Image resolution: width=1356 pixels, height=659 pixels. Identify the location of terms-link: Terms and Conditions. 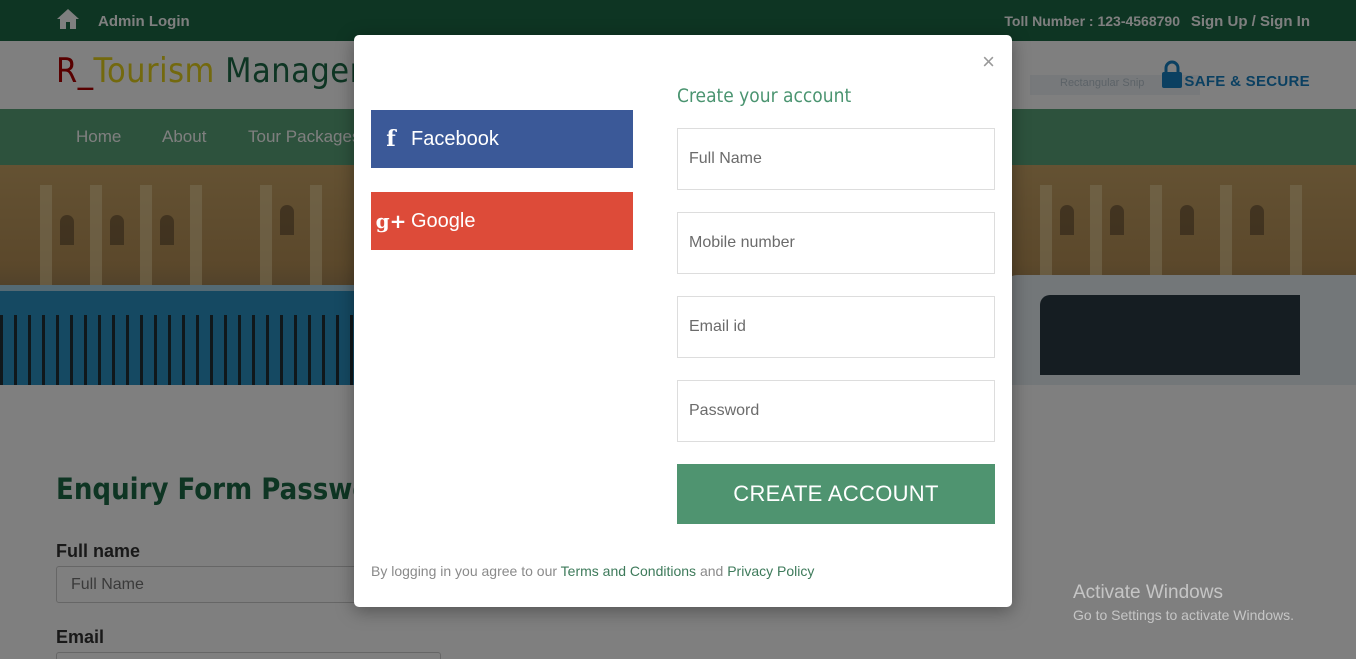
(628, 571).